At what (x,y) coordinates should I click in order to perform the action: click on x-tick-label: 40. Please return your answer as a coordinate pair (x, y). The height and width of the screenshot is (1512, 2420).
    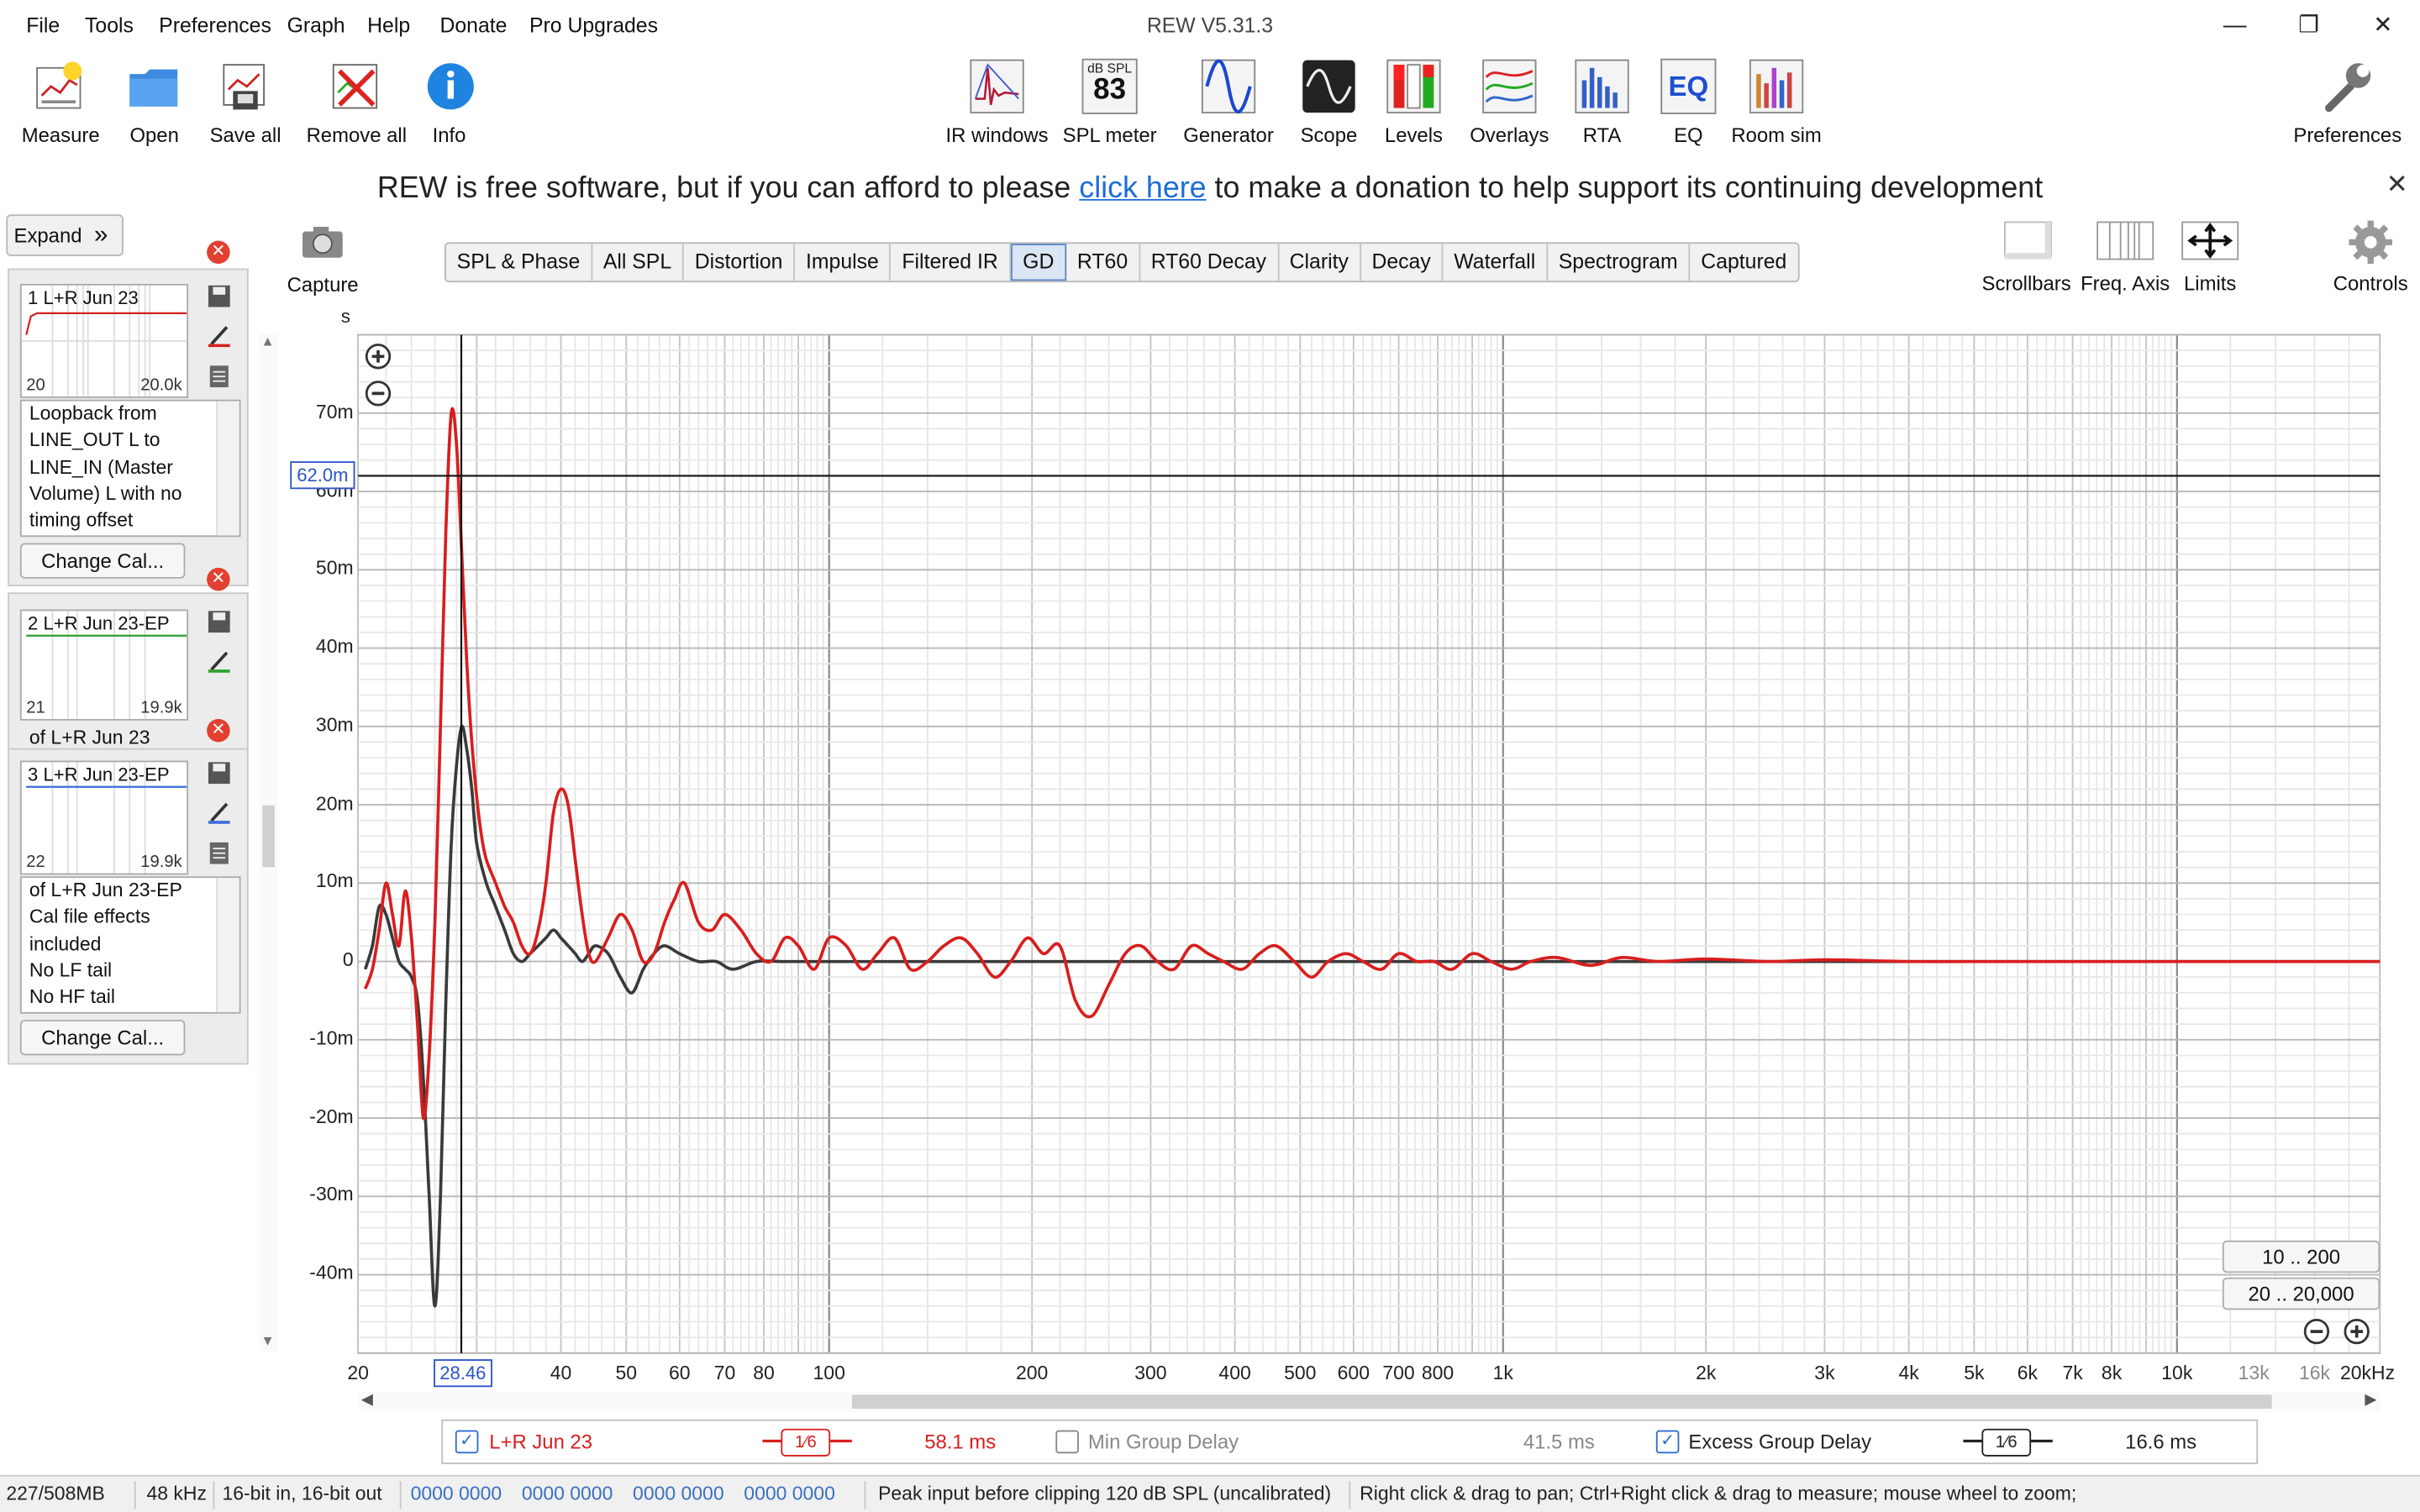
    Looking at the image, I should click on (561, 1373).